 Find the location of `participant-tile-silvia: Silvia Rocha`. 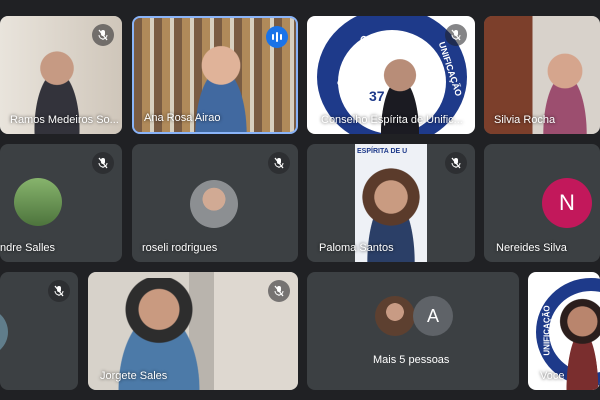

participant-tile-silvia: Silvia Rocha is located at coordinates (542, 75).